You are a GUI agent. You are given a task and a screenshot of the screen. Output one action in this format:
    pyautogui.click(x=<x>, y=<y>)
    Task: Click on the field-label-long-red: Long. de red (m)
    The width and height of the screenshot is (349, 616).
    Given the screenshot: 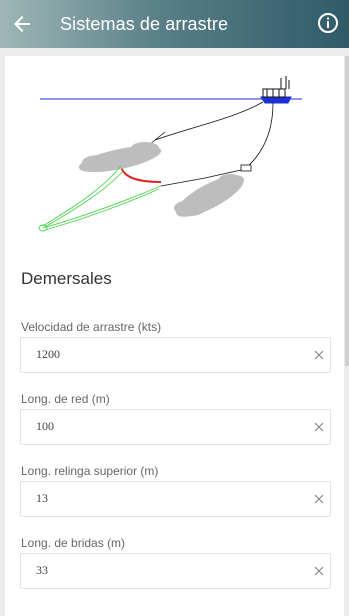 What is the action you would take?
    pyautogui.click(x=65, y=399)
    